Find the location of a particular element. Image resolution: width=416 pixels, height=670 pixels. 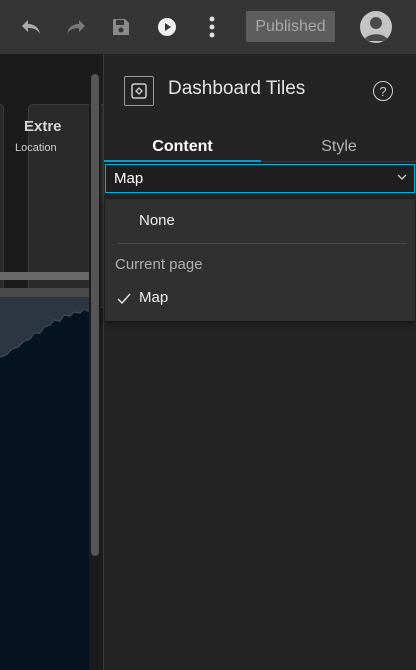

page-select: Map is located at coordinates (260, 178).